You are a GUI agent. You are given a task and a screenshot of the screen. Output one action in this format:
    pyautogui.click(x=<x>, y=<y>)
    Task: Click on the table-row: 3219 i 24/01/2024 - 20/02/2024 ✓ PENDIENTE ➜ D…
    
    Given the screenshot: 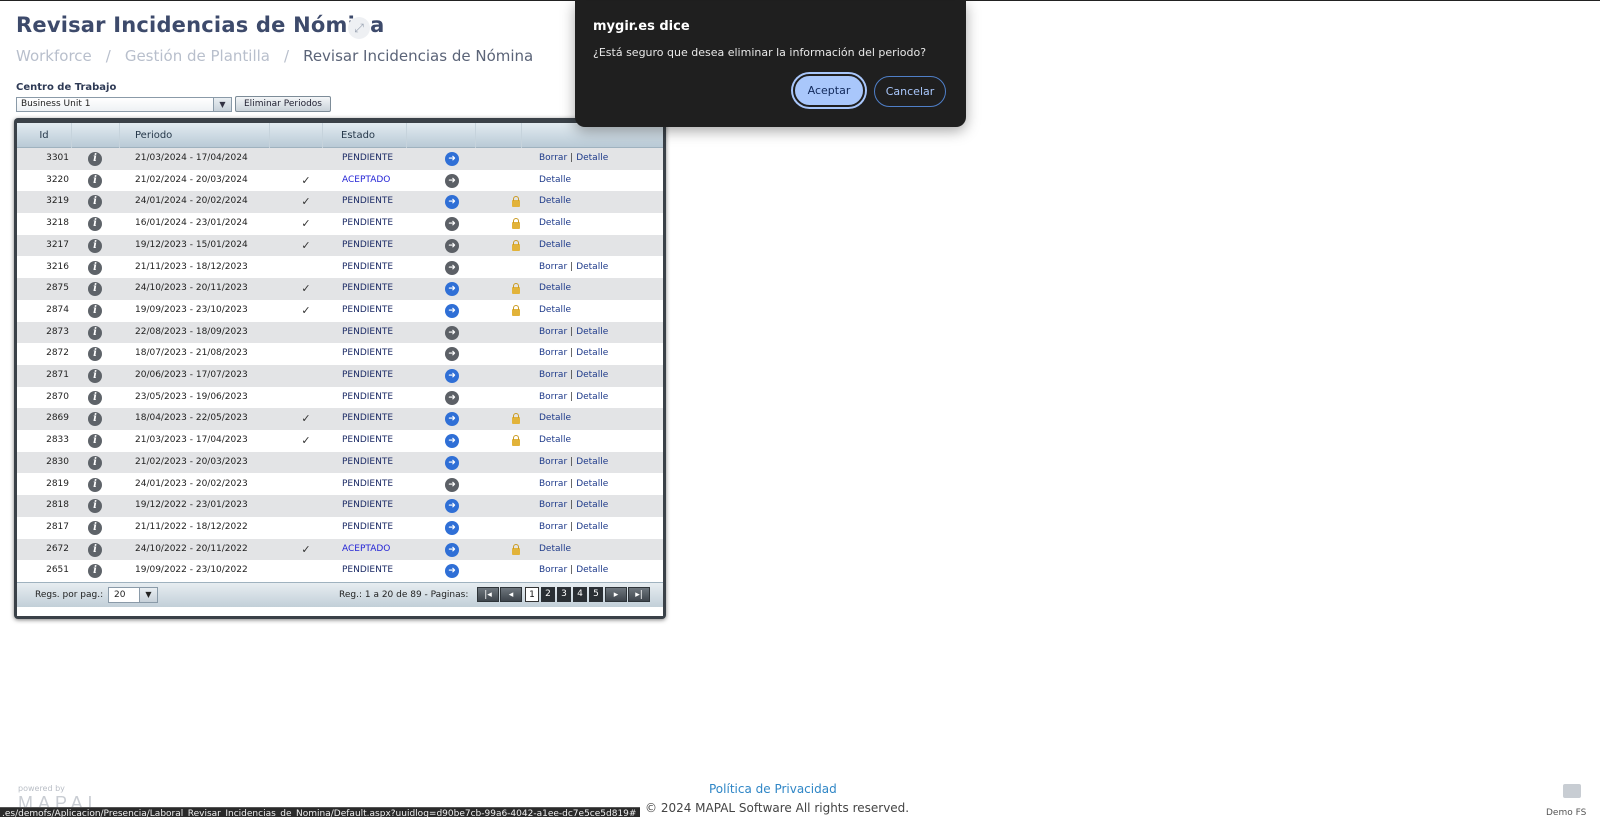 What is the action you would take?
    pyautogui.click(x=340, y=202)
    